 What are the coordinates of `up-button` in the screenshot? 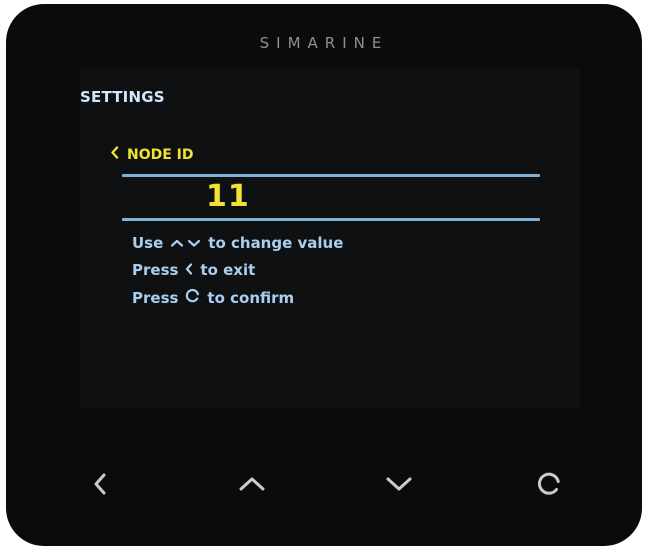 It's located at (252, 484).